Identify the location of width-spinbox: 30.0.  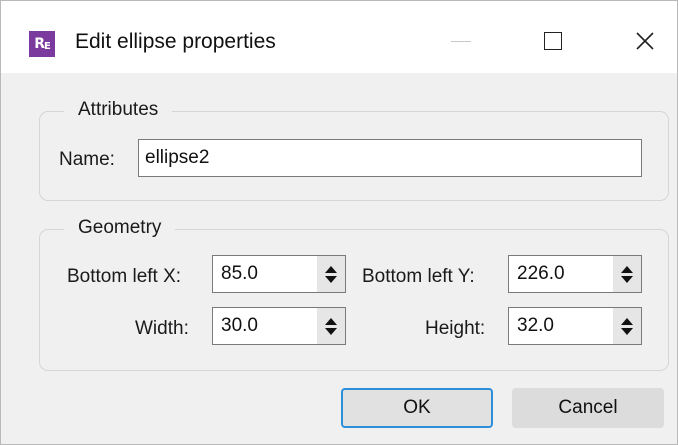
(279, 326).